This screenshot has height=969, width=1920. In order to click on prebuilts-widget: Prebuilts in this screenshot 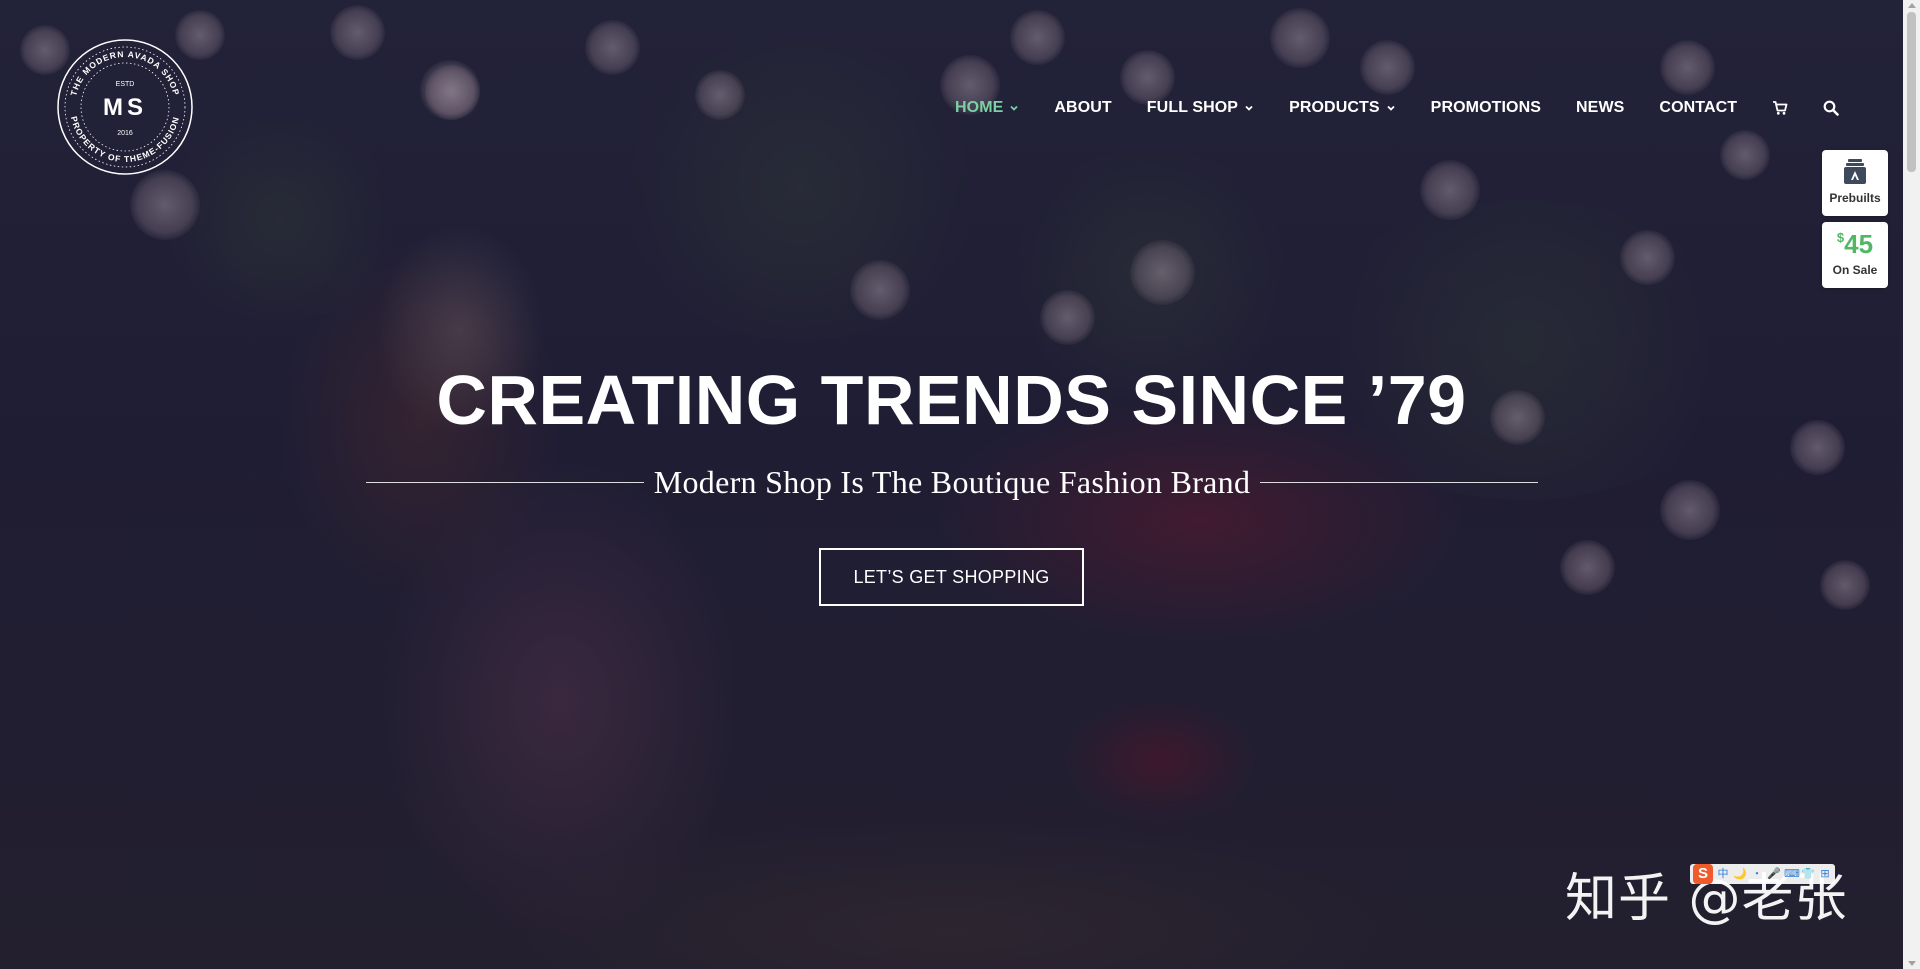, I will do `click(1855, 183)`.